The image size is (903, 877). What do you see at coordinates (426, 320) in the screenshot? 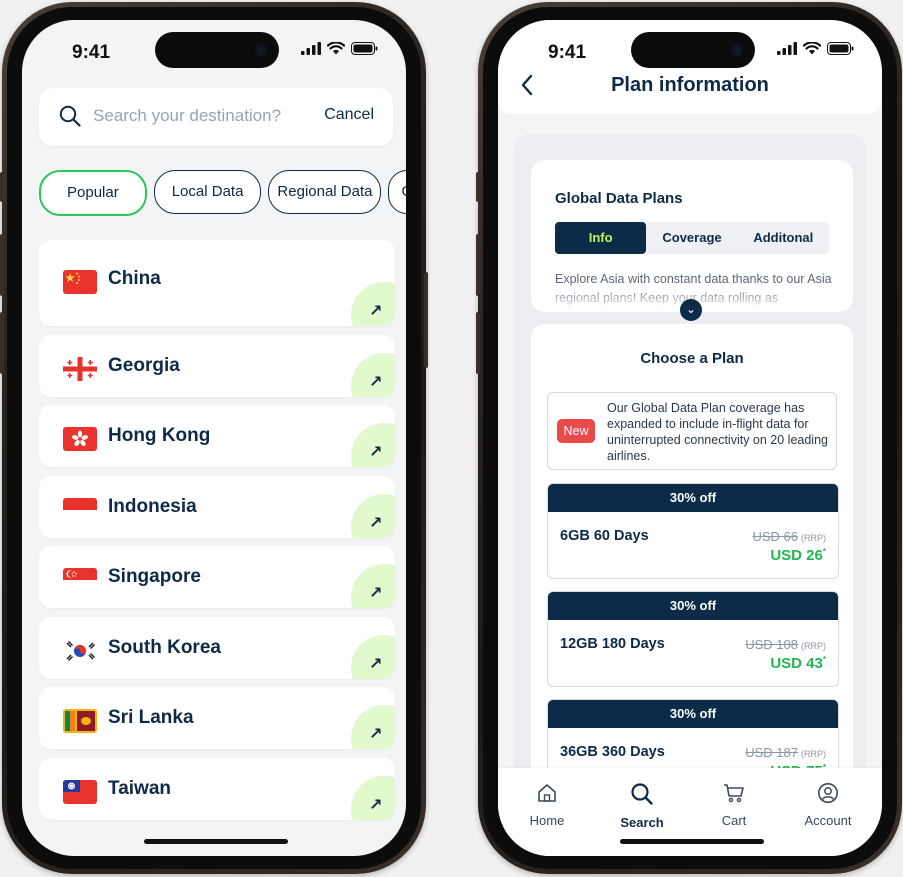
I see `power-button` at bounding box center [426, 320].